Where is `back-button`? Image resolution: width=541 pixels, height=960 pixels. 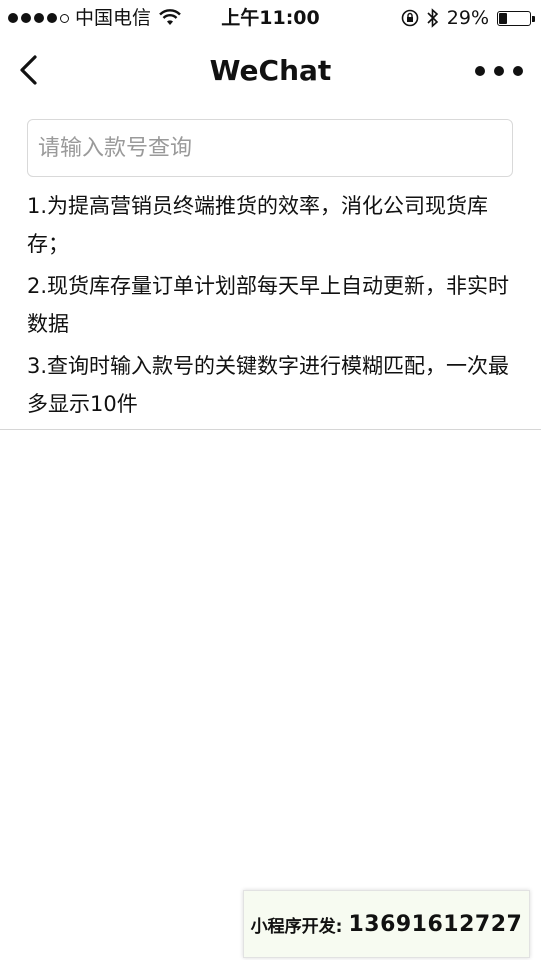
back-button is located at coordinates (28, 70).